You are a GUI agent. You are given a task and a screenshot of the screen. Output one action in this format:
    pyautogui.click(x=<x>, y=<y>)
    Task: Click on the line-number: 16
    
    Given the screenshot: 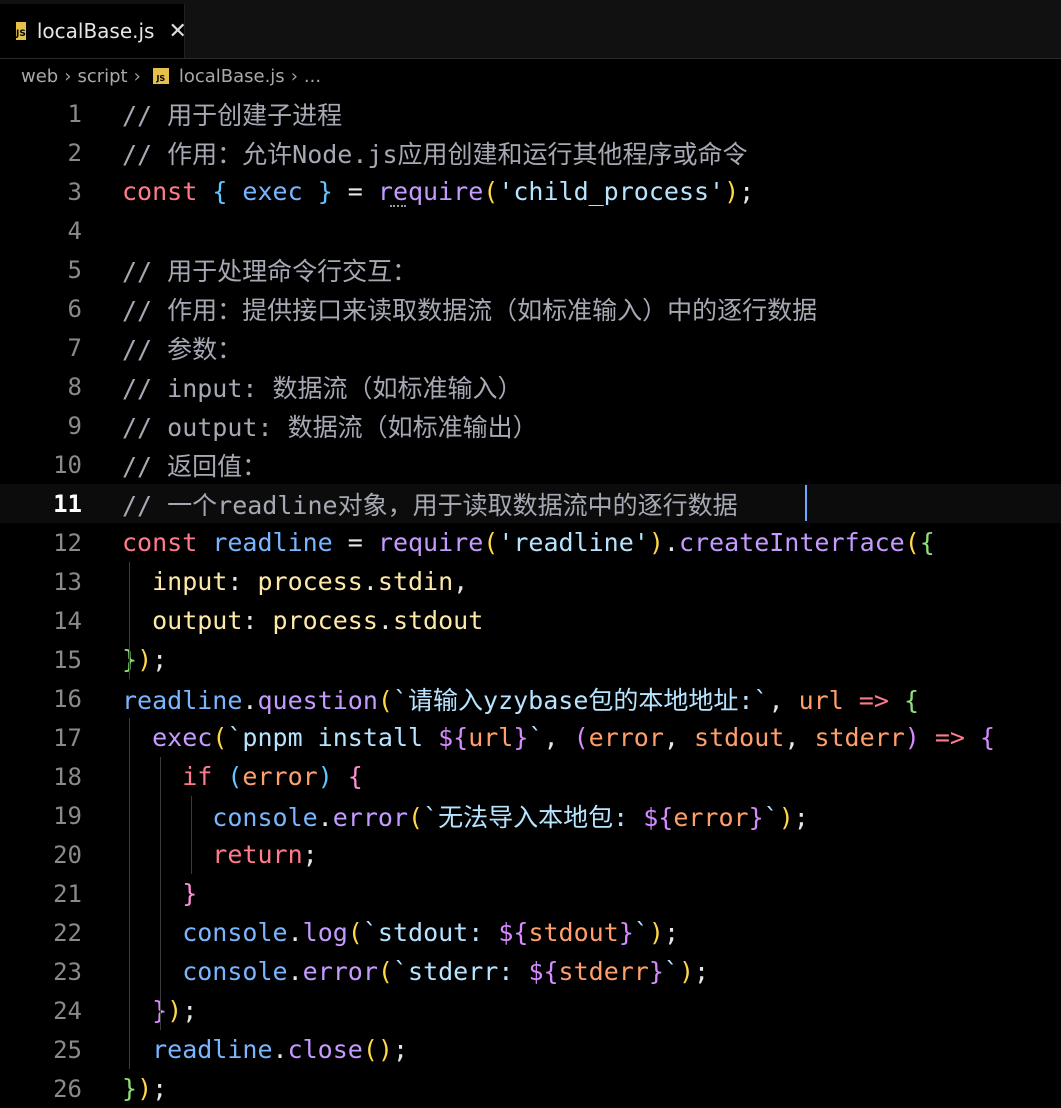 What is the action you would take?
    pyautogui.click(x=67, y=698)
    